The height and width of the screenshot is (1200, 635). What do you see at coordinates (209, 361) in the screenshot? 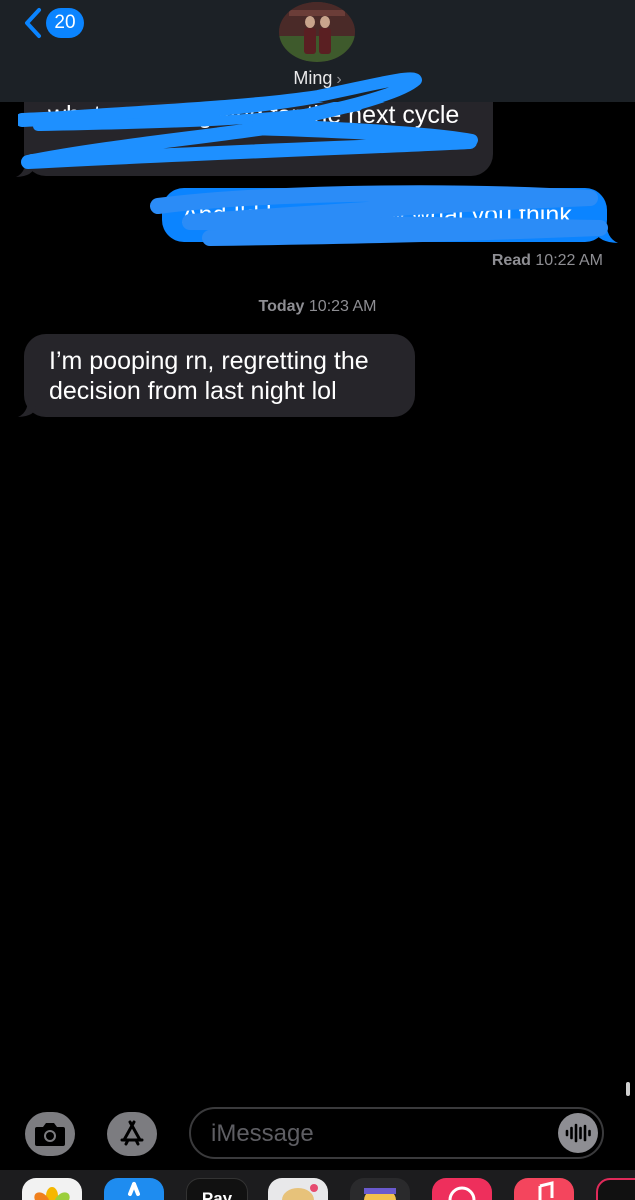
I see `message-text-line: I’m pooping rn, regretting the` at bounding box center [209, 361].